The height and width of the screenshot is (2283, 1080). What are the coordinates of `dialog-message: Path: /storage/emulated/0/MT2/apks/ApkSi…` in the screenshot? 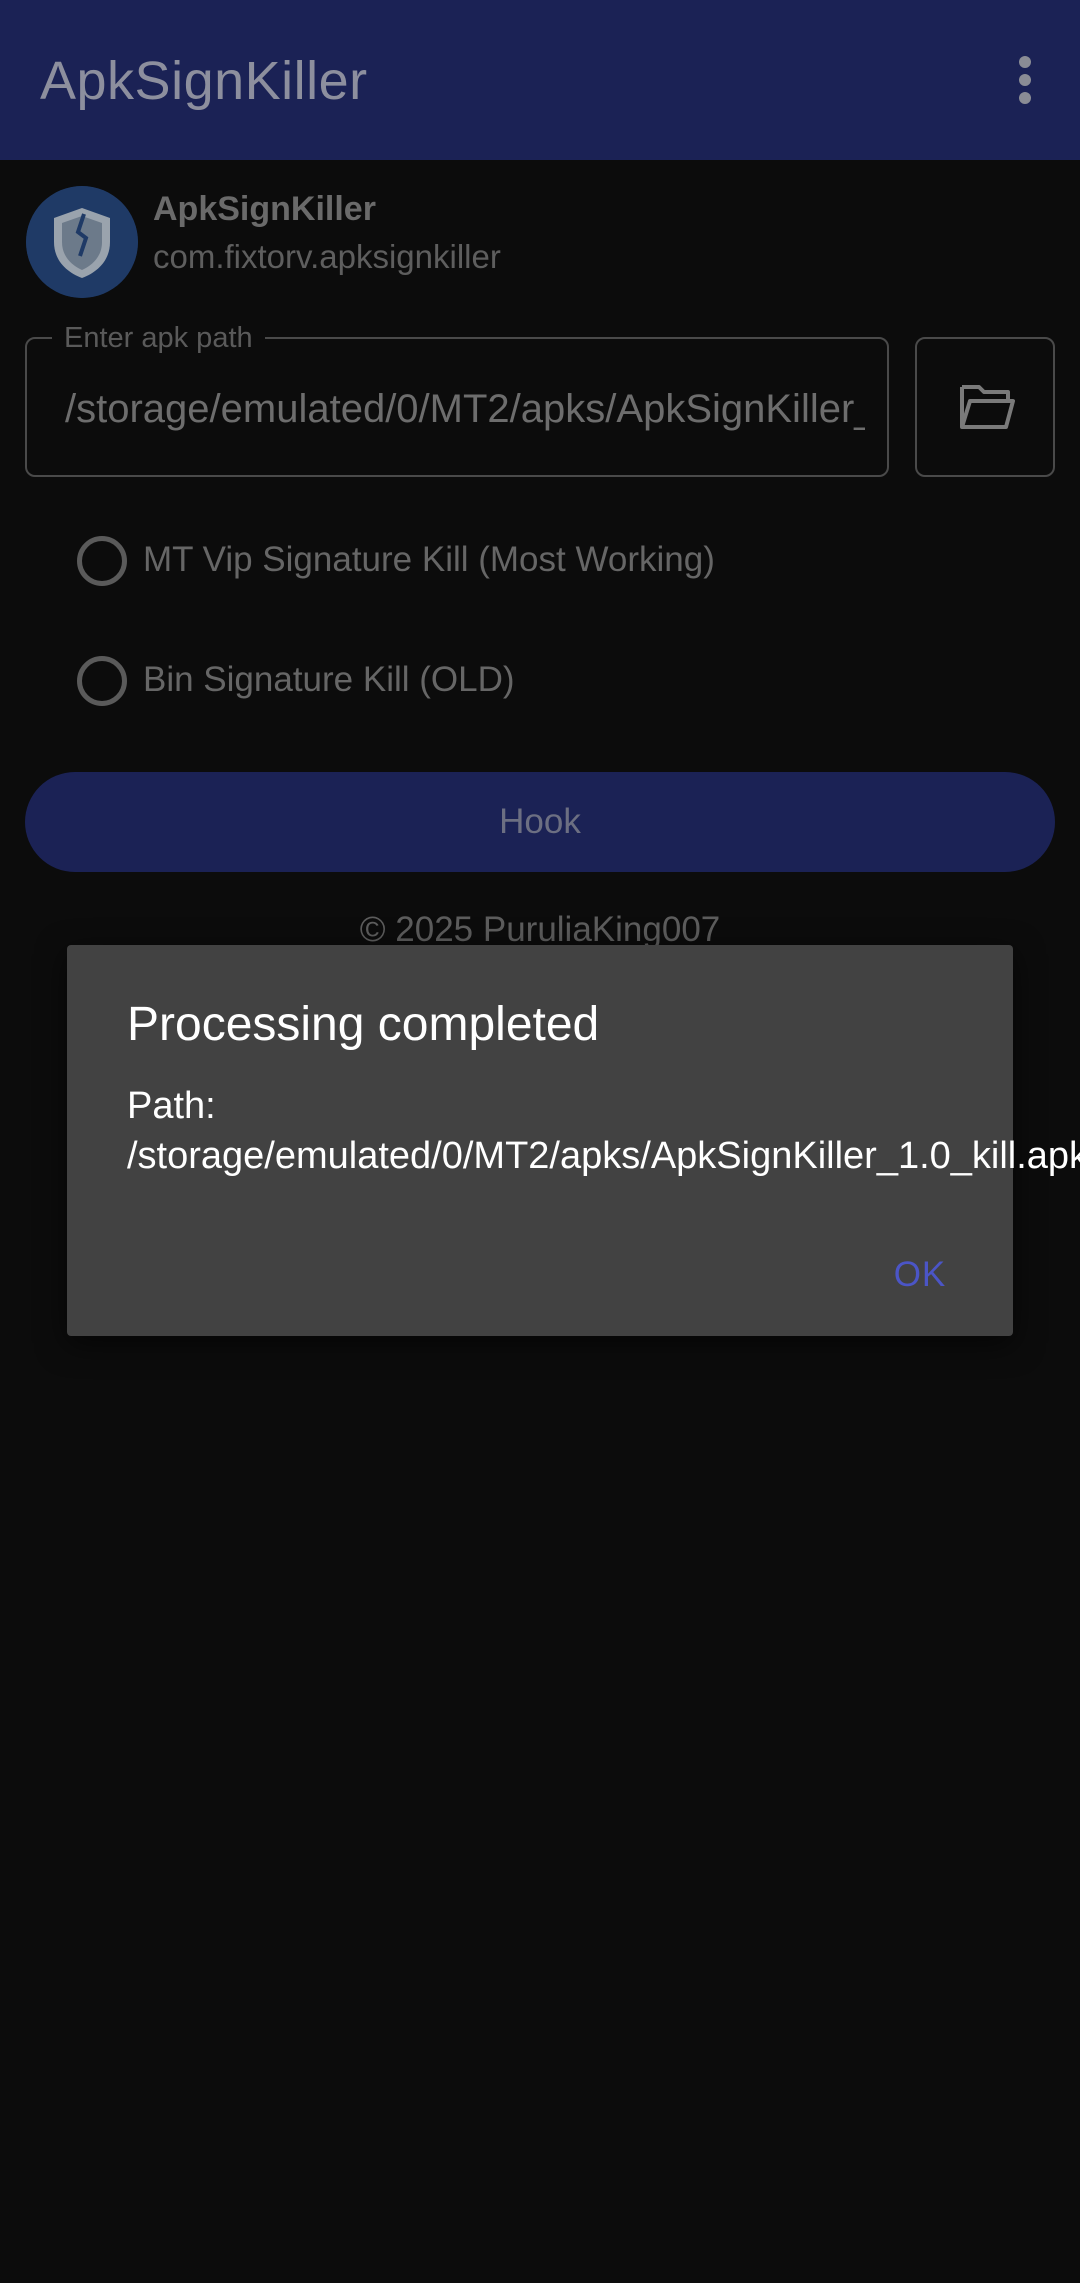 It's located at (603, 1131).